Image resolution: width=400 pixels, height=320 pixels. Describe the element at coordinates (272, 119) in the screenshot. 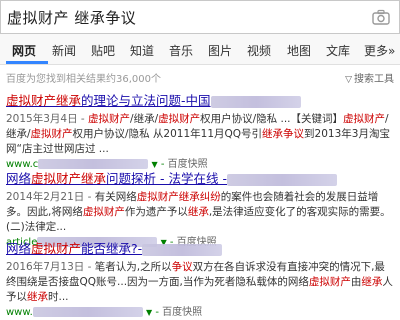

I see `snippet-text: 权用户协议/隐私 ...【关键词】` at that location.